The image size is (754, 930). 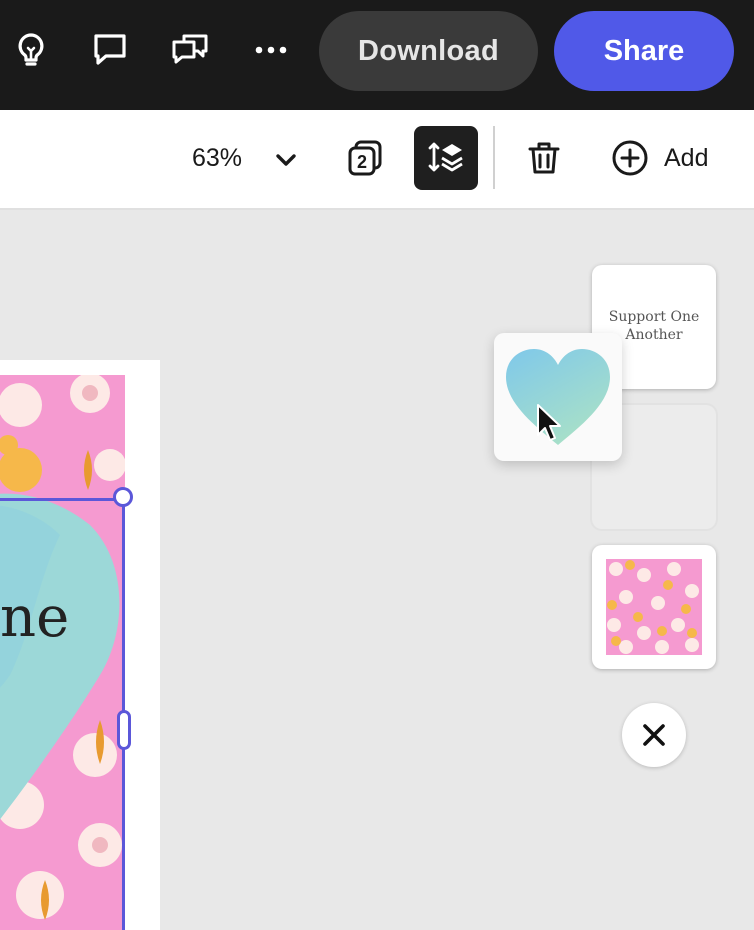 I want to click on reorder-layers-button, so click(x=446, y=158).